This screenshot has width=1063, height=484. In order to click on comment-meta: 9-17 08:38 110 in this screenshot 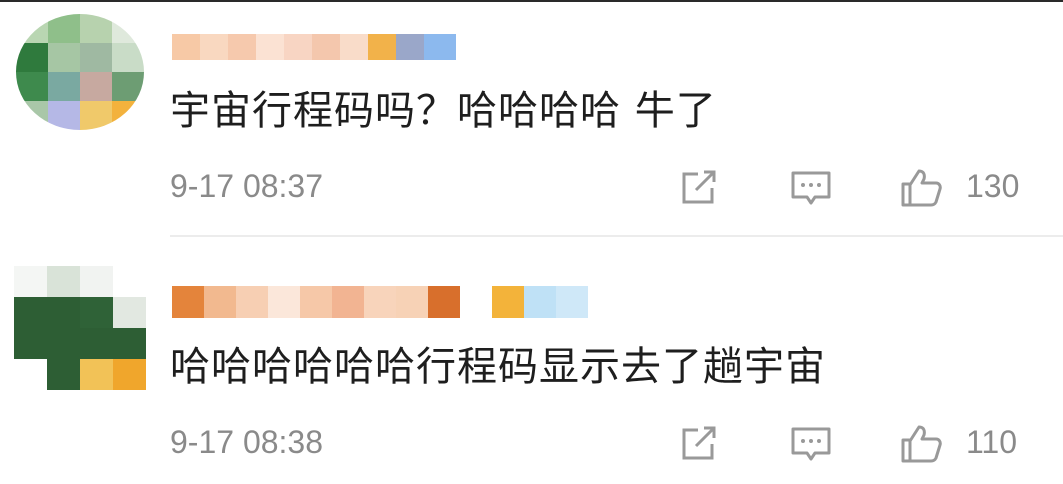, I will do `click(600, 444)`.